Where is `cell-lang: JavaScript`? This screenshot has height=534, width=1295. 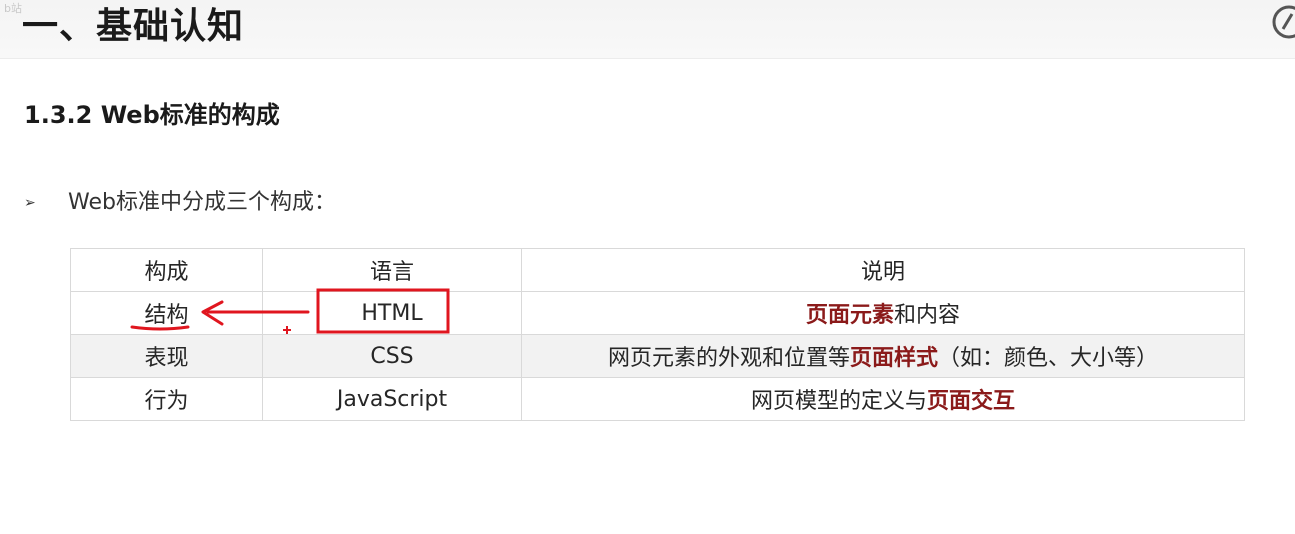 cell-lang: JavaScript is located at coordinates (392, 399).